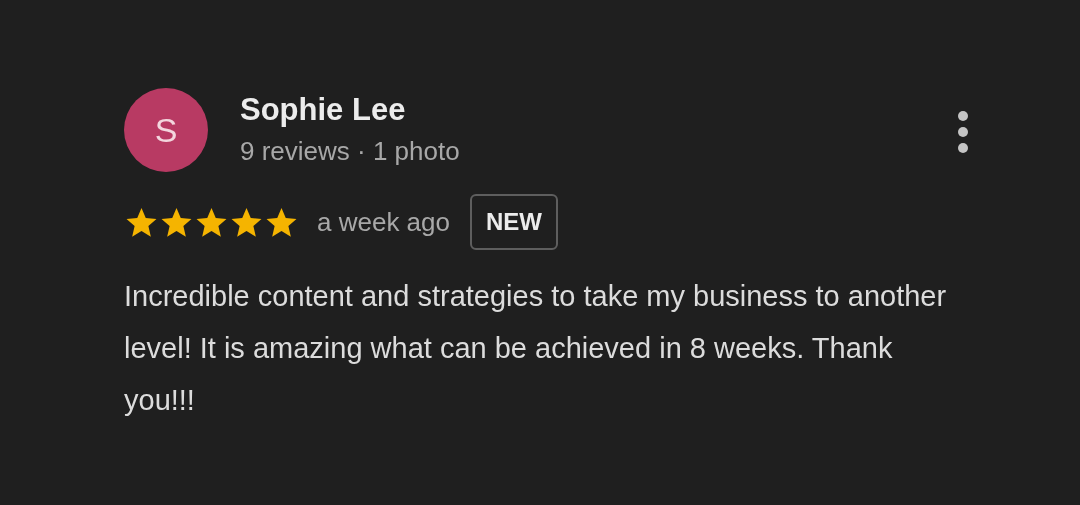  I want to click on more-options-icon, so click(963, 132).